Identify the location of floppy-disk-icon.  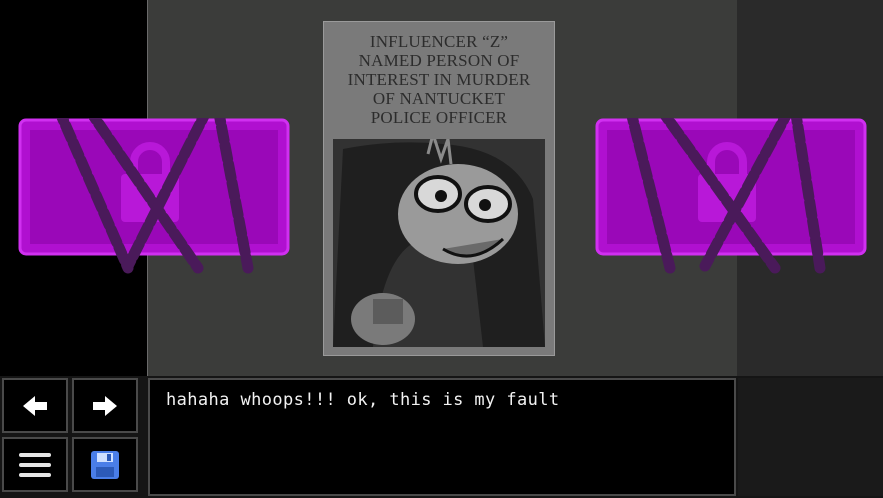
(105, 464).